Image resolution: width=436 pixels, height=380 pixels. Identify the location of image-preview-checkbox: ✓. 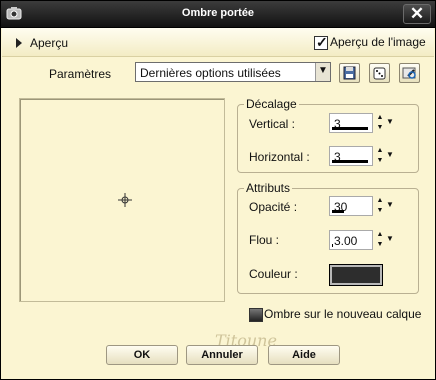
(321, 42).